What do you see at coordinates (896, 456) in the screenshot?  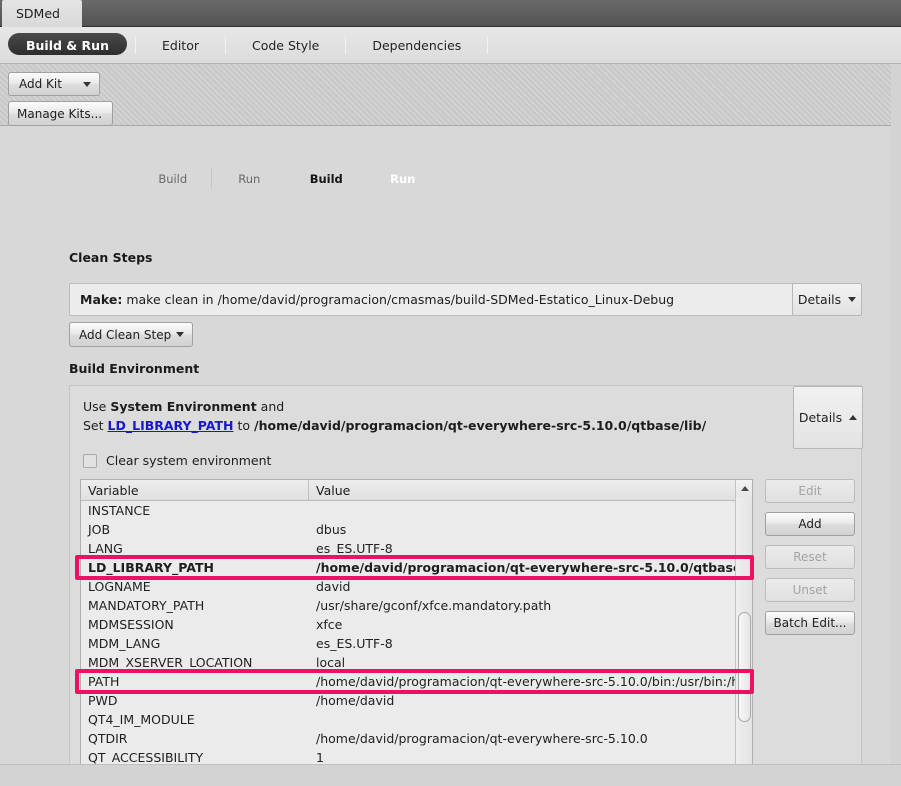 I see `right-gutter` at bounding box center [896, 456].